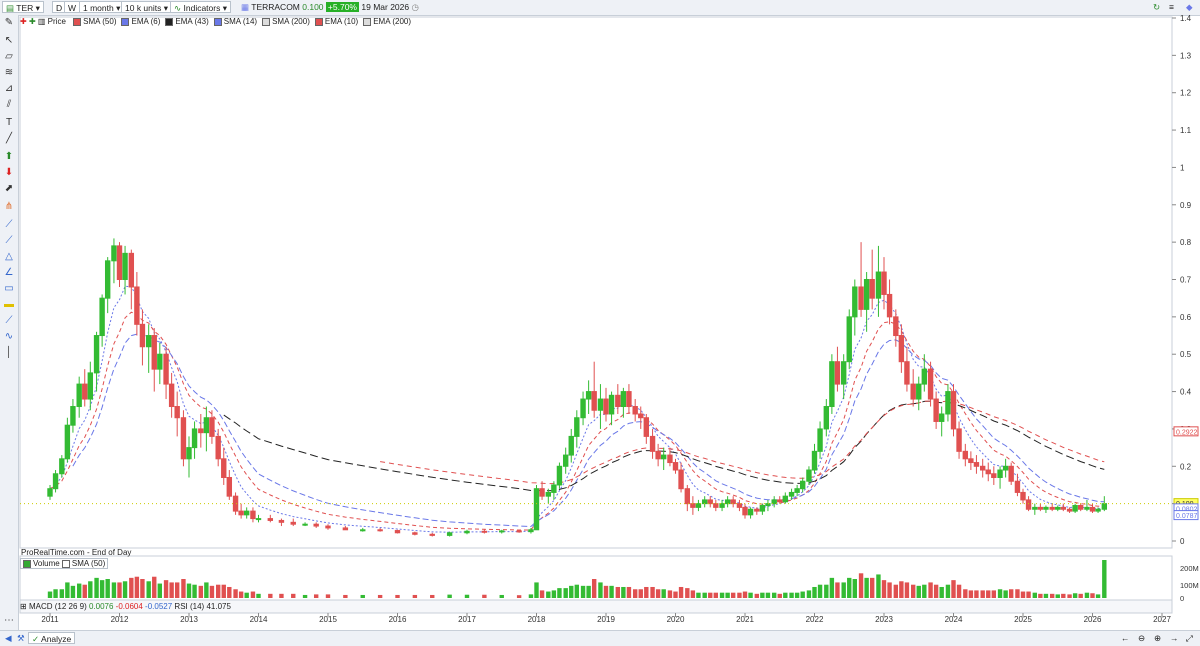 The image size is (1200, 646). I want to click on year-tick-label: 2013, so click(189, 619).